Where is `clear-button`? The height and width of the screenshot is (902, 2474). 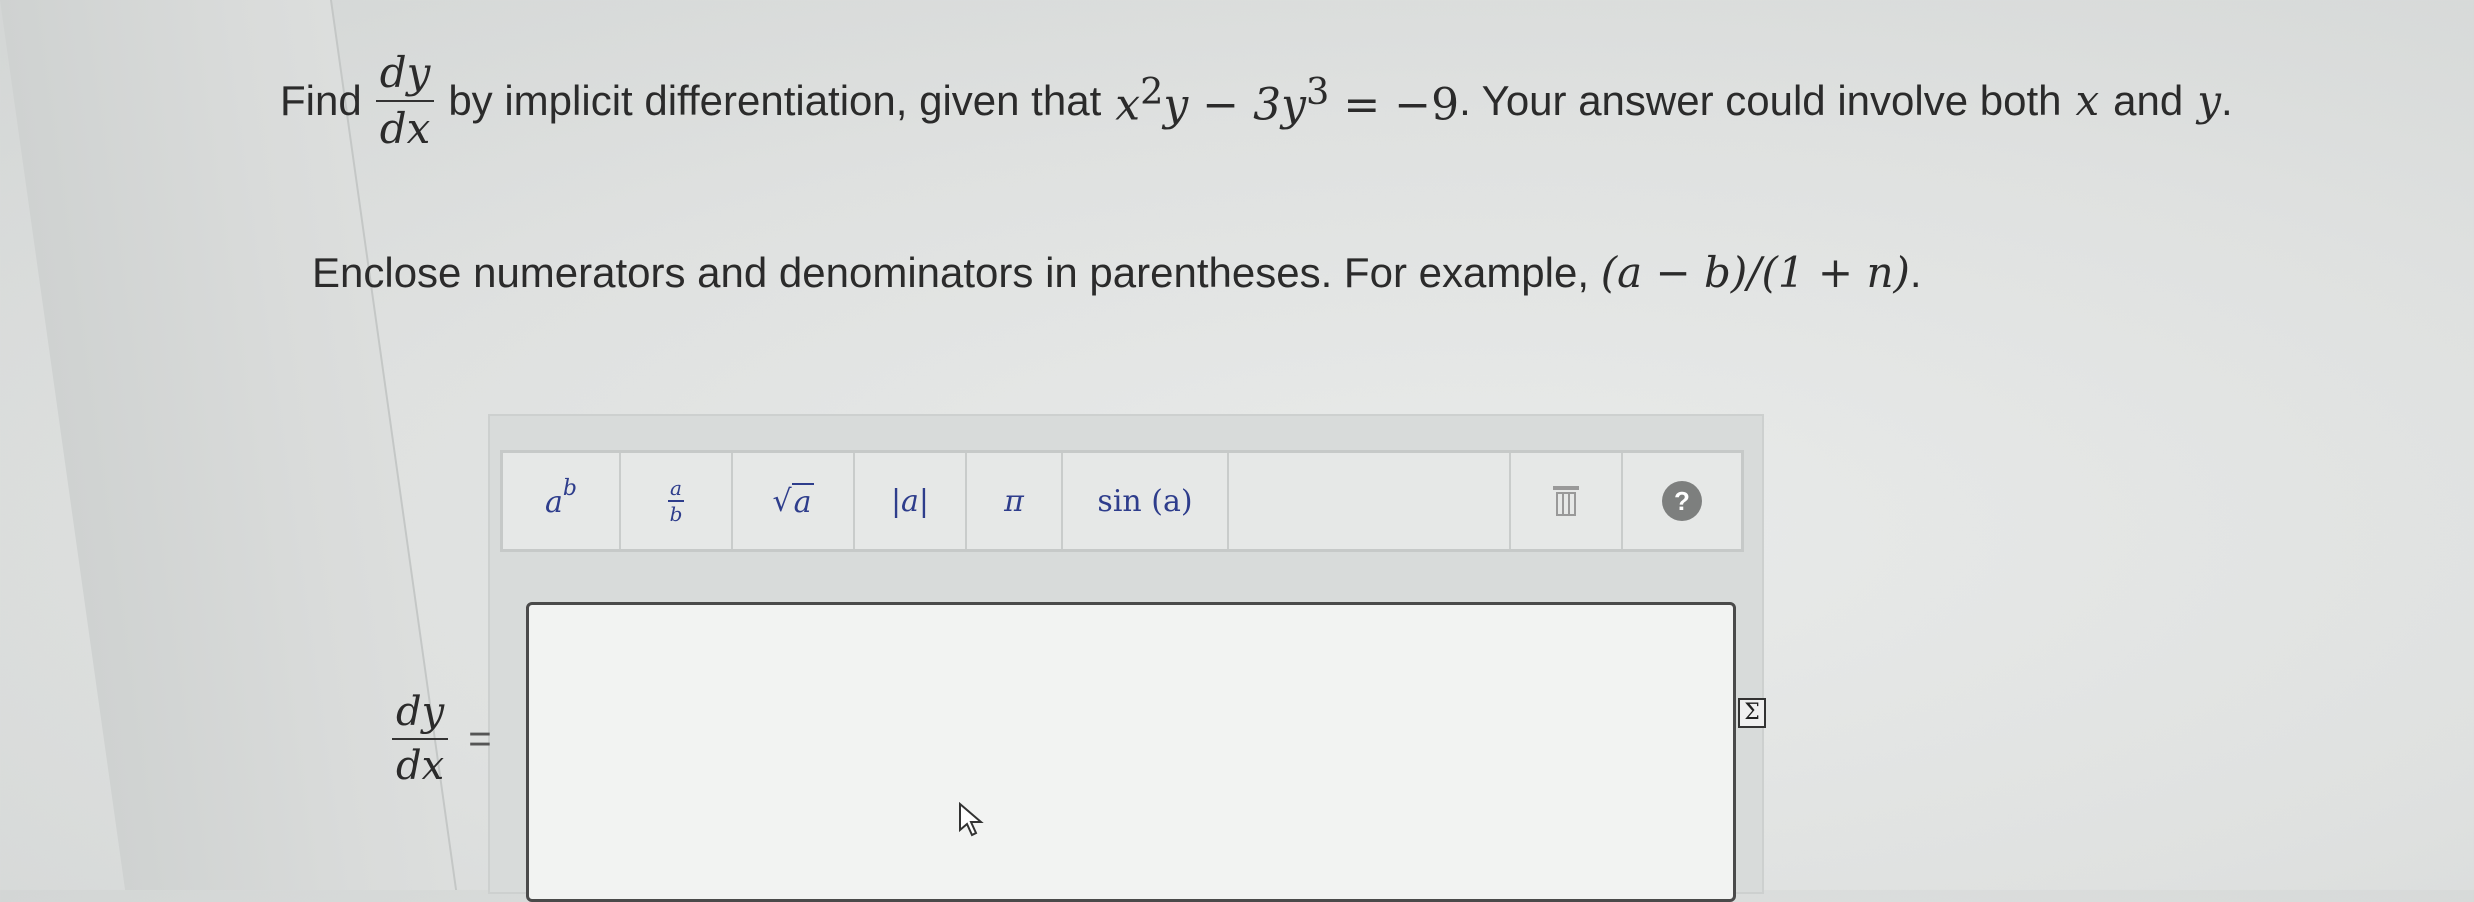
clear-button is located at coordinates (1567, 501).